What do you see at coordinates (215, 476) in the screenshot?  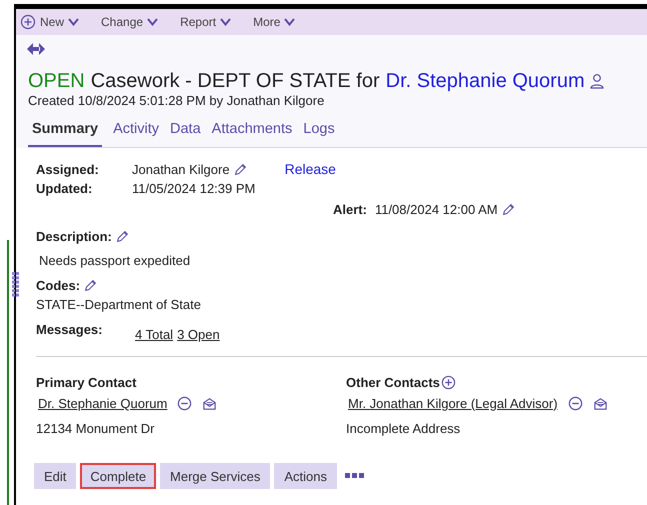 I see `action-button: Merge Services` at bounding box center [215, 476].